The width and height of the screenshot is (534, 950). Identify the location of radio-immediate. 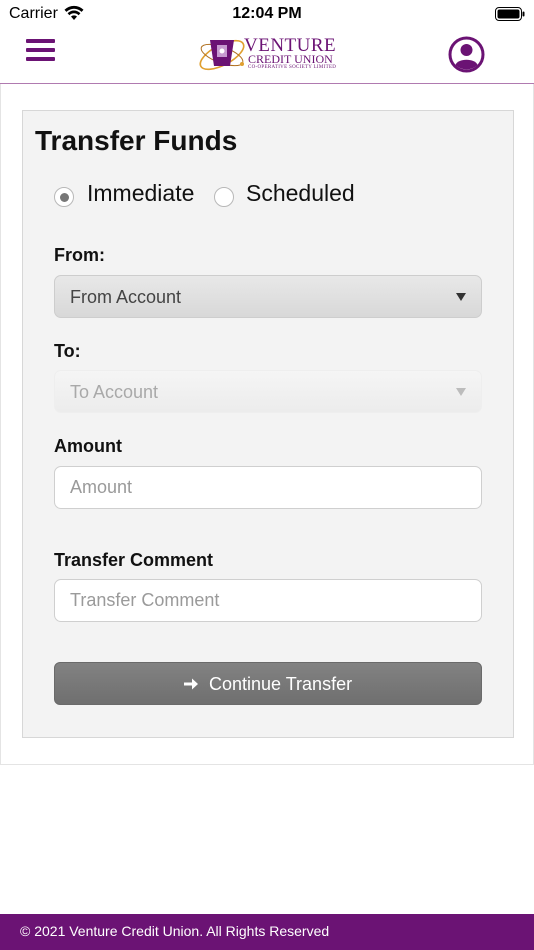
(64, 197).